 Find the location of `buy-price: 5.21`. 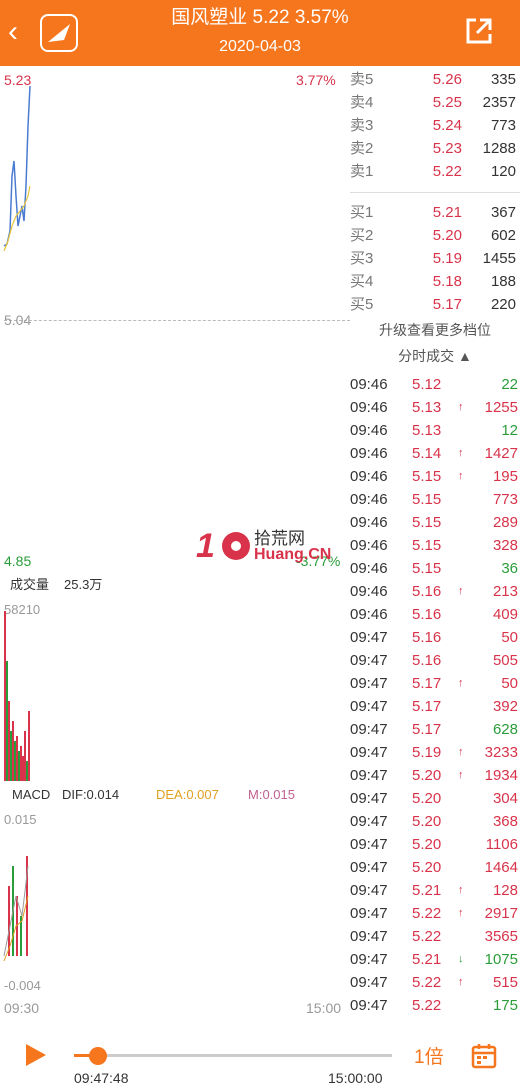

buy-price: 5.21 is located at coordinates (447, 212).